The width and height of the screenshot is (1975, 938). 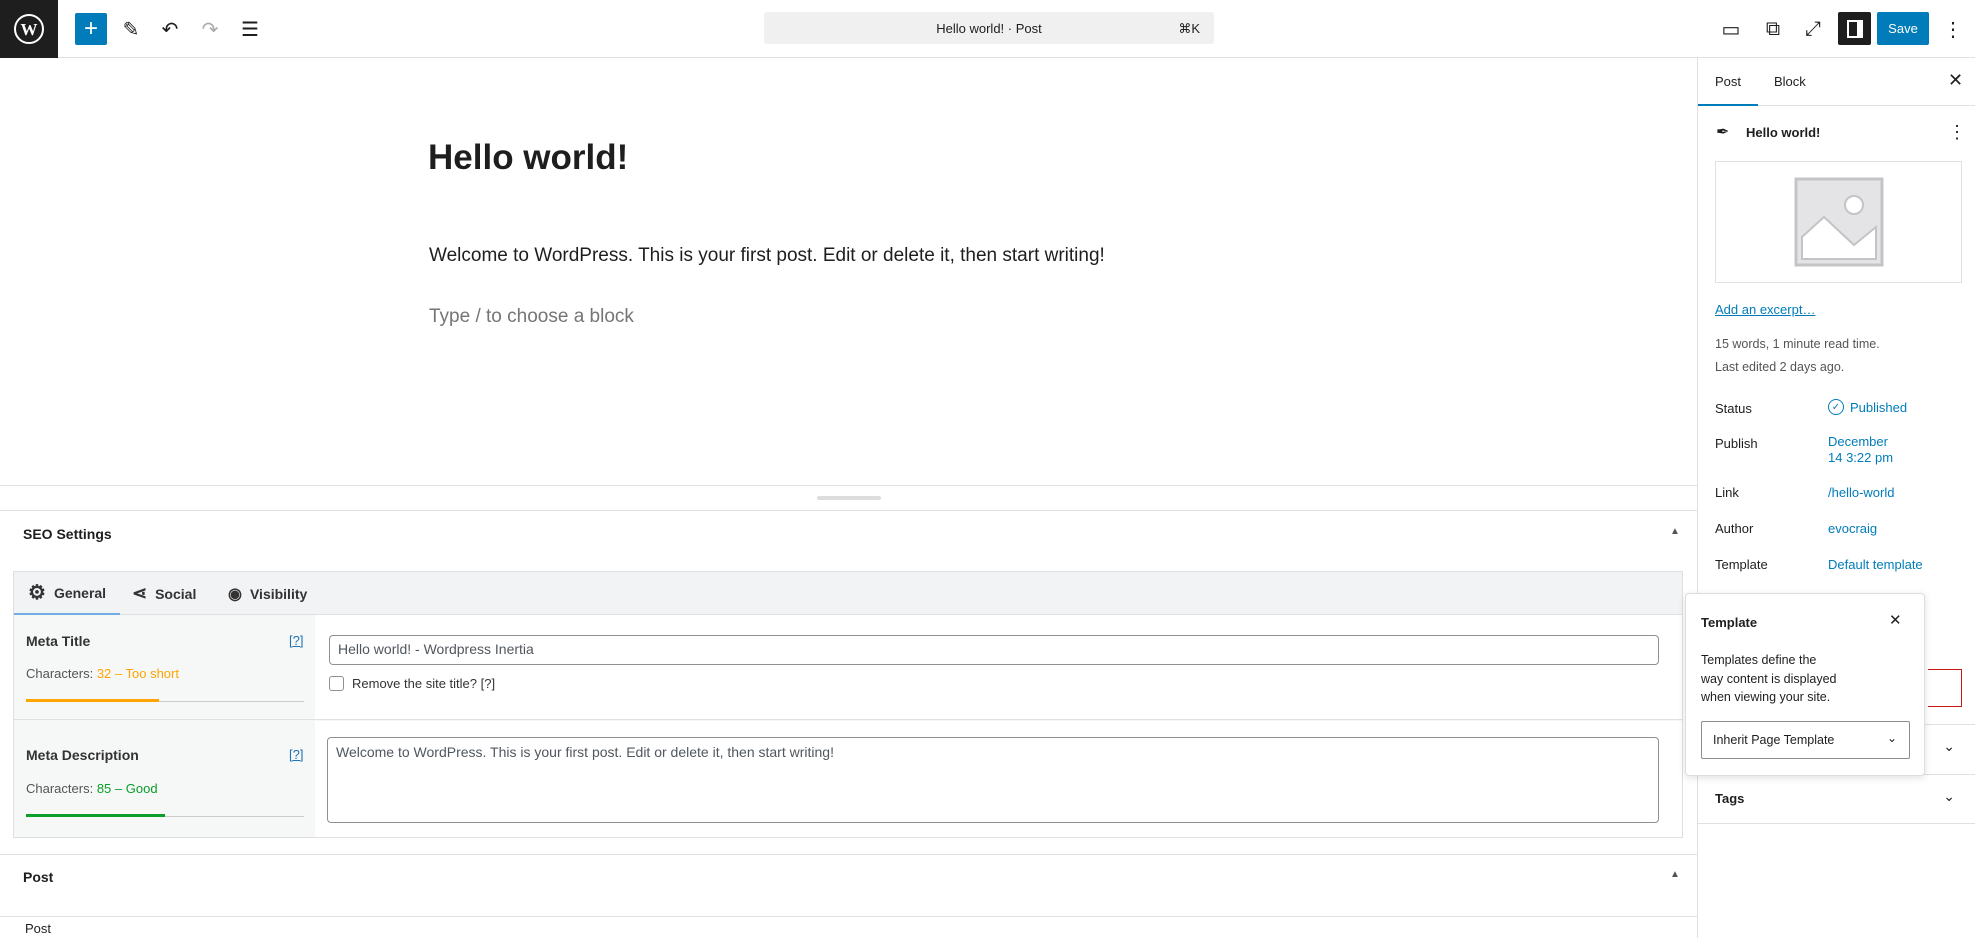 What do you see at coordinates (1773, 29) in the screenshot?
I see `external-link-icon: ⧉` at bounding box center [1773, 29].